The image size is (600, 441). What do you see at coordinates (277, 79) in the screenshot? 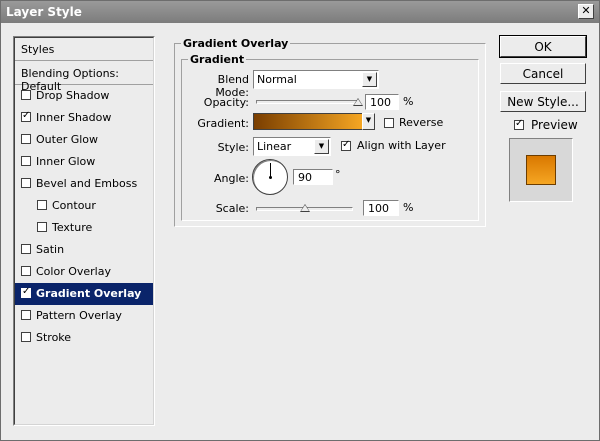
I see `blend-mode-value: Normal` at bounding box center [277, 79].